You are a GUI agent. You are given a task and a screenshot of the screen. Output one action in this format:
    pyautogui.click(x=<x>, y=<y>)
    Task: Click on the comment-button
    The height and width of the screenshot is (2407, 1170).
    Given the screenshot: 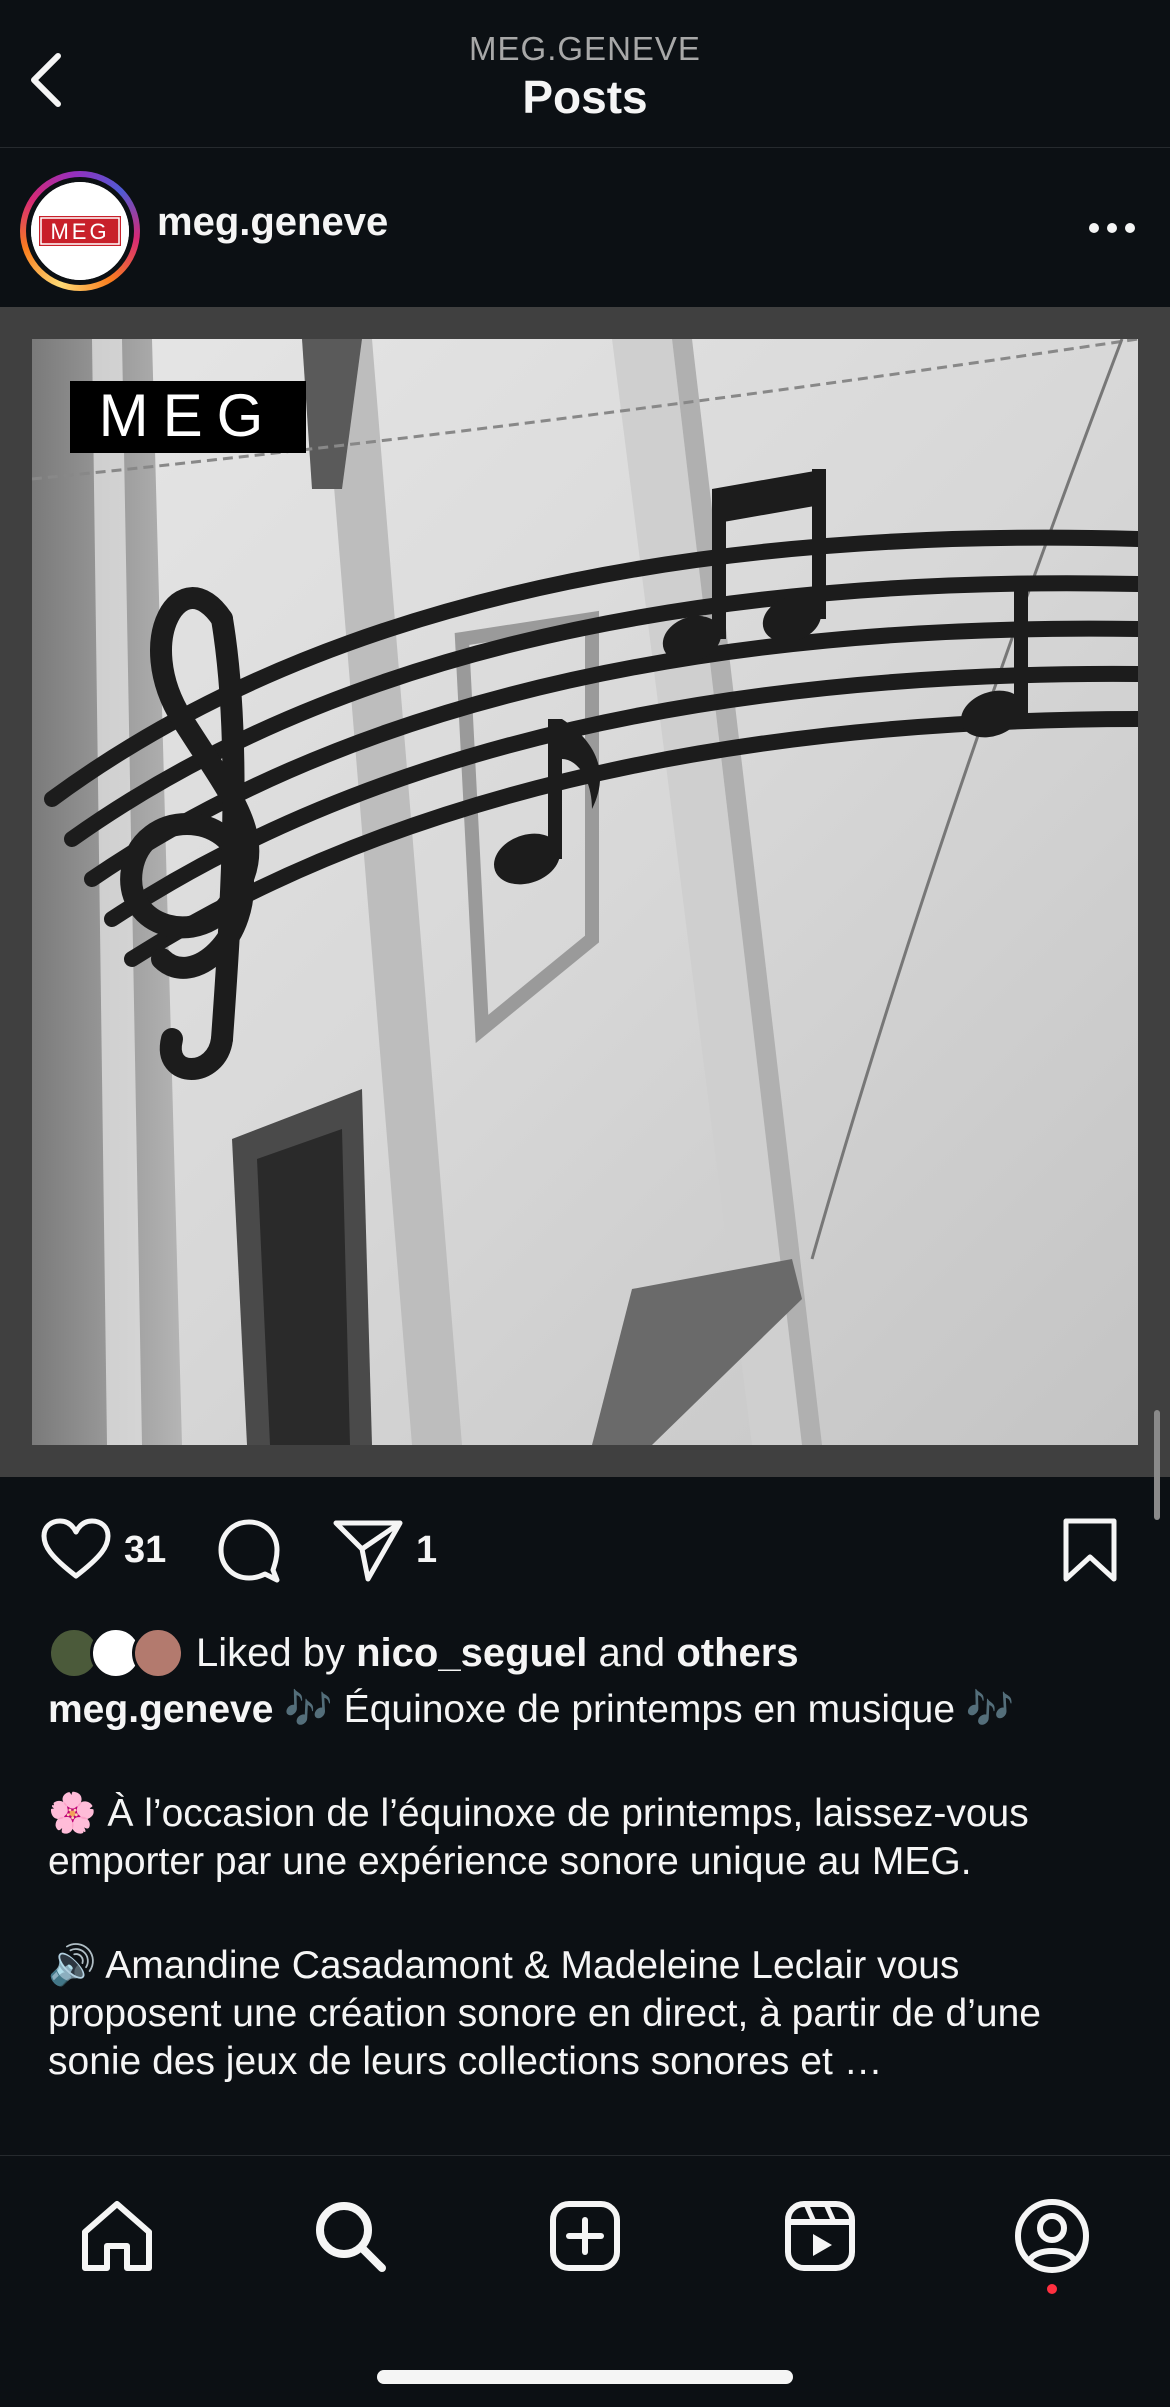 What is the action you would take?
    pyautogui.click(x=249, y=1550)
    